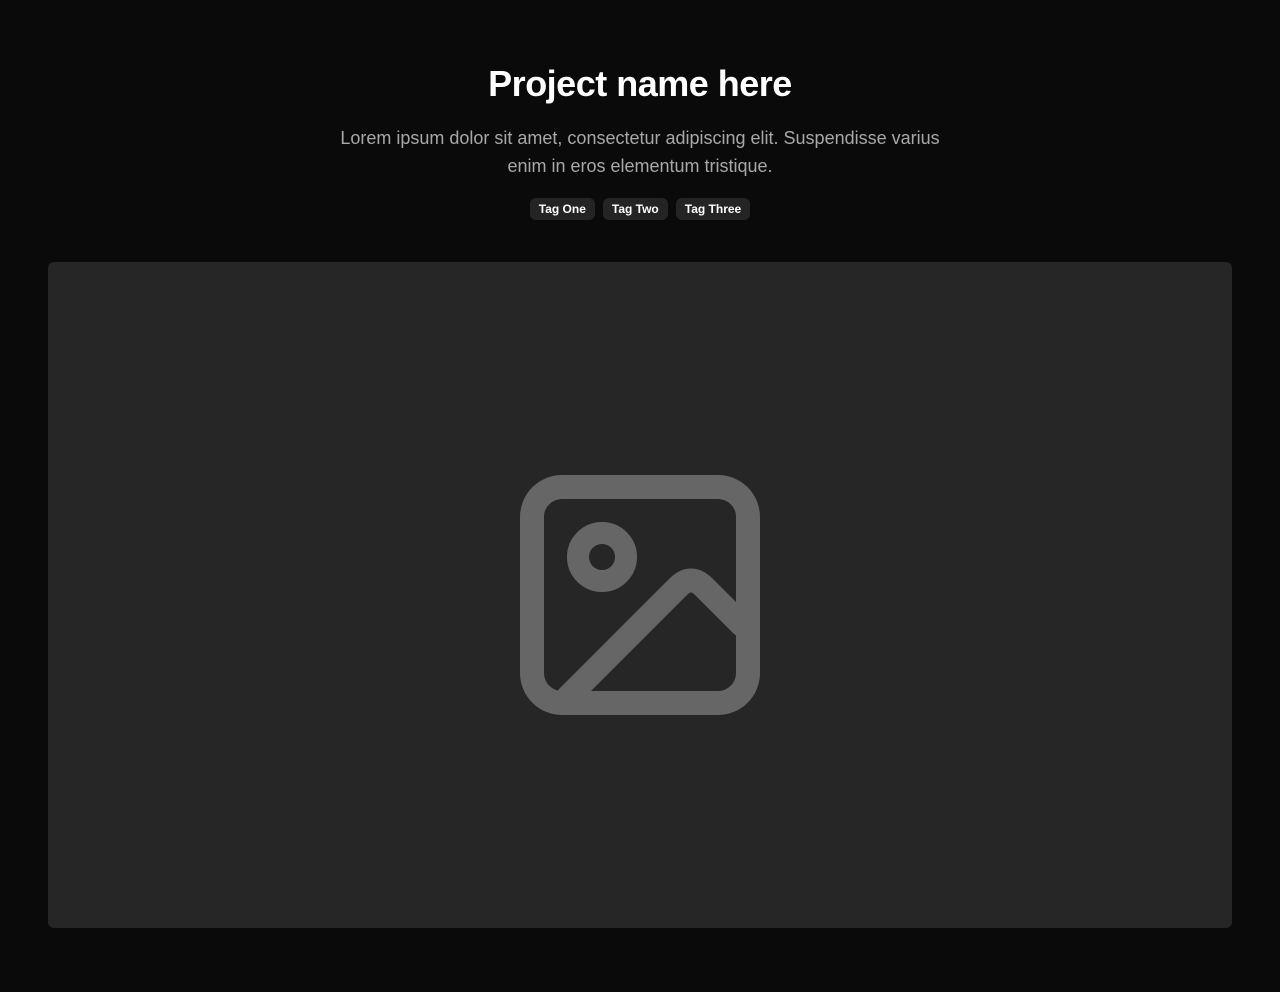  I want to click on tag-list: Tag One Tag Two Tag Three, so click(640, 209).